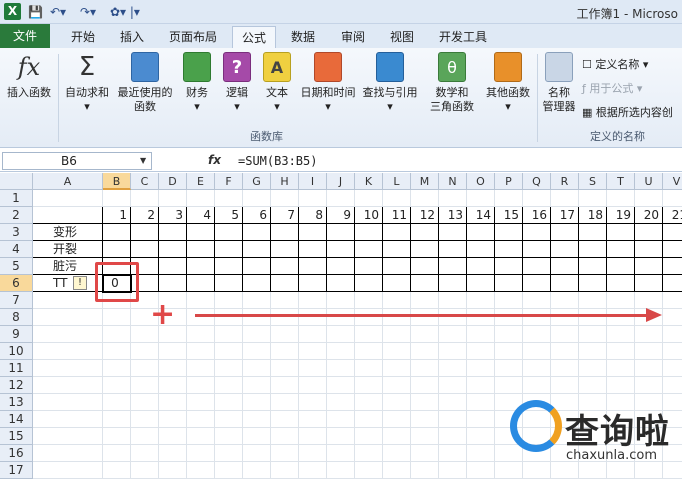  I want to click on fx-icon: fx, so click(214, 160).